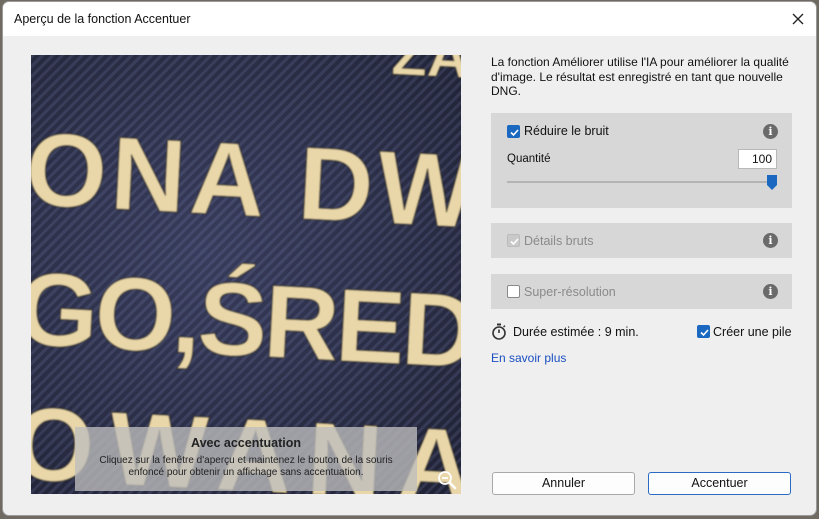 The width and height of the screenshot is (819, 519). What do you see at coordinates (641, 160) in the screenshot?
I see `denoise-panel: Réduire le bruit i Quantité 100` at bounding box center [641, 160].